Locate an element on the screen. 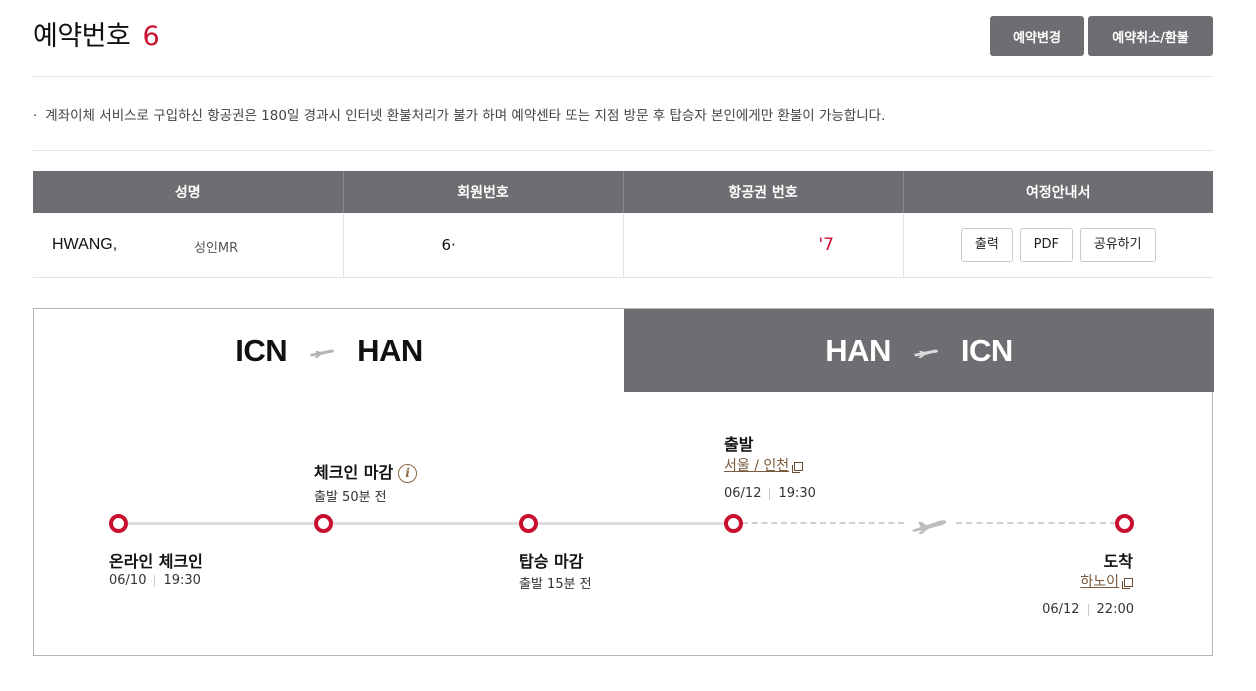  tab-segment-icn-han: ICN HAN is located at coordinates (329, 350).